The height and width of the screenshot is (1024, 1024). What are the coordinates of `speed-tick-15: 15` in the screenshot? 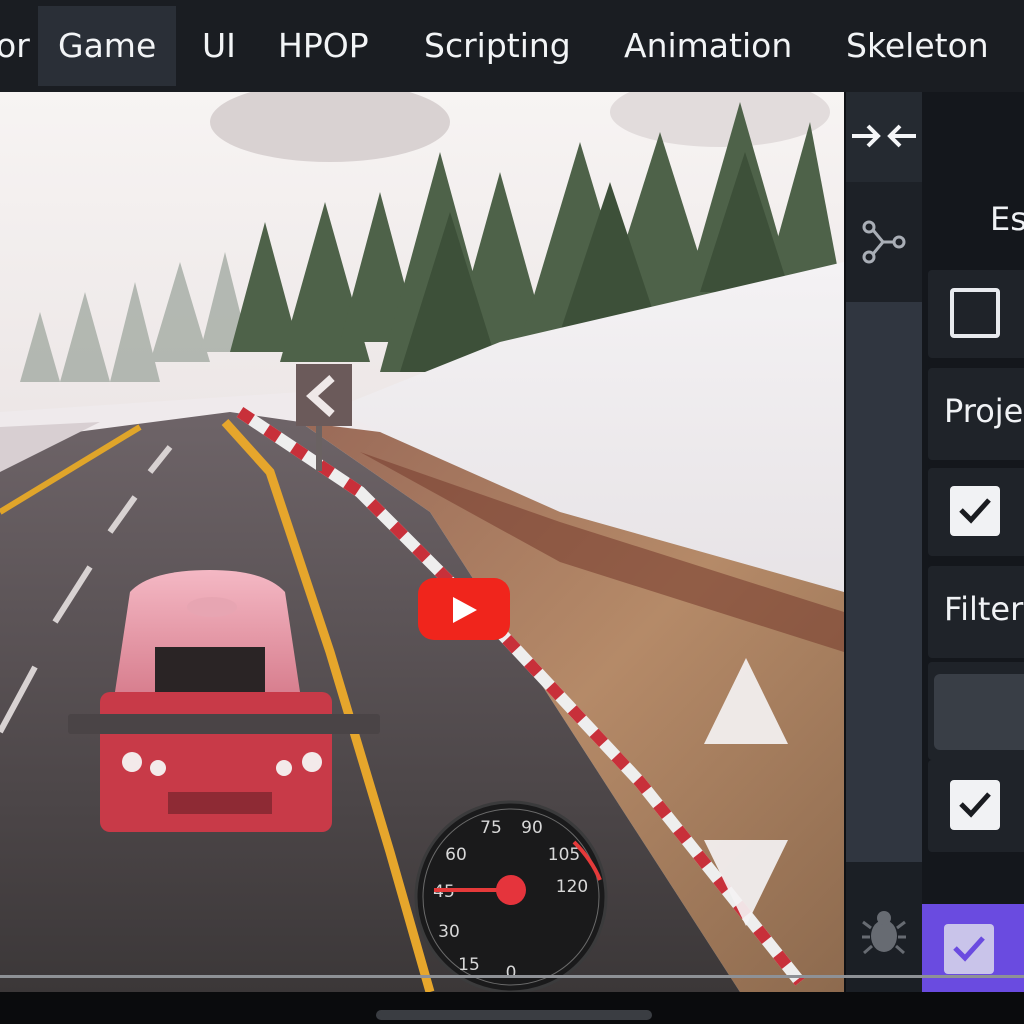 It's located at (469, 965).